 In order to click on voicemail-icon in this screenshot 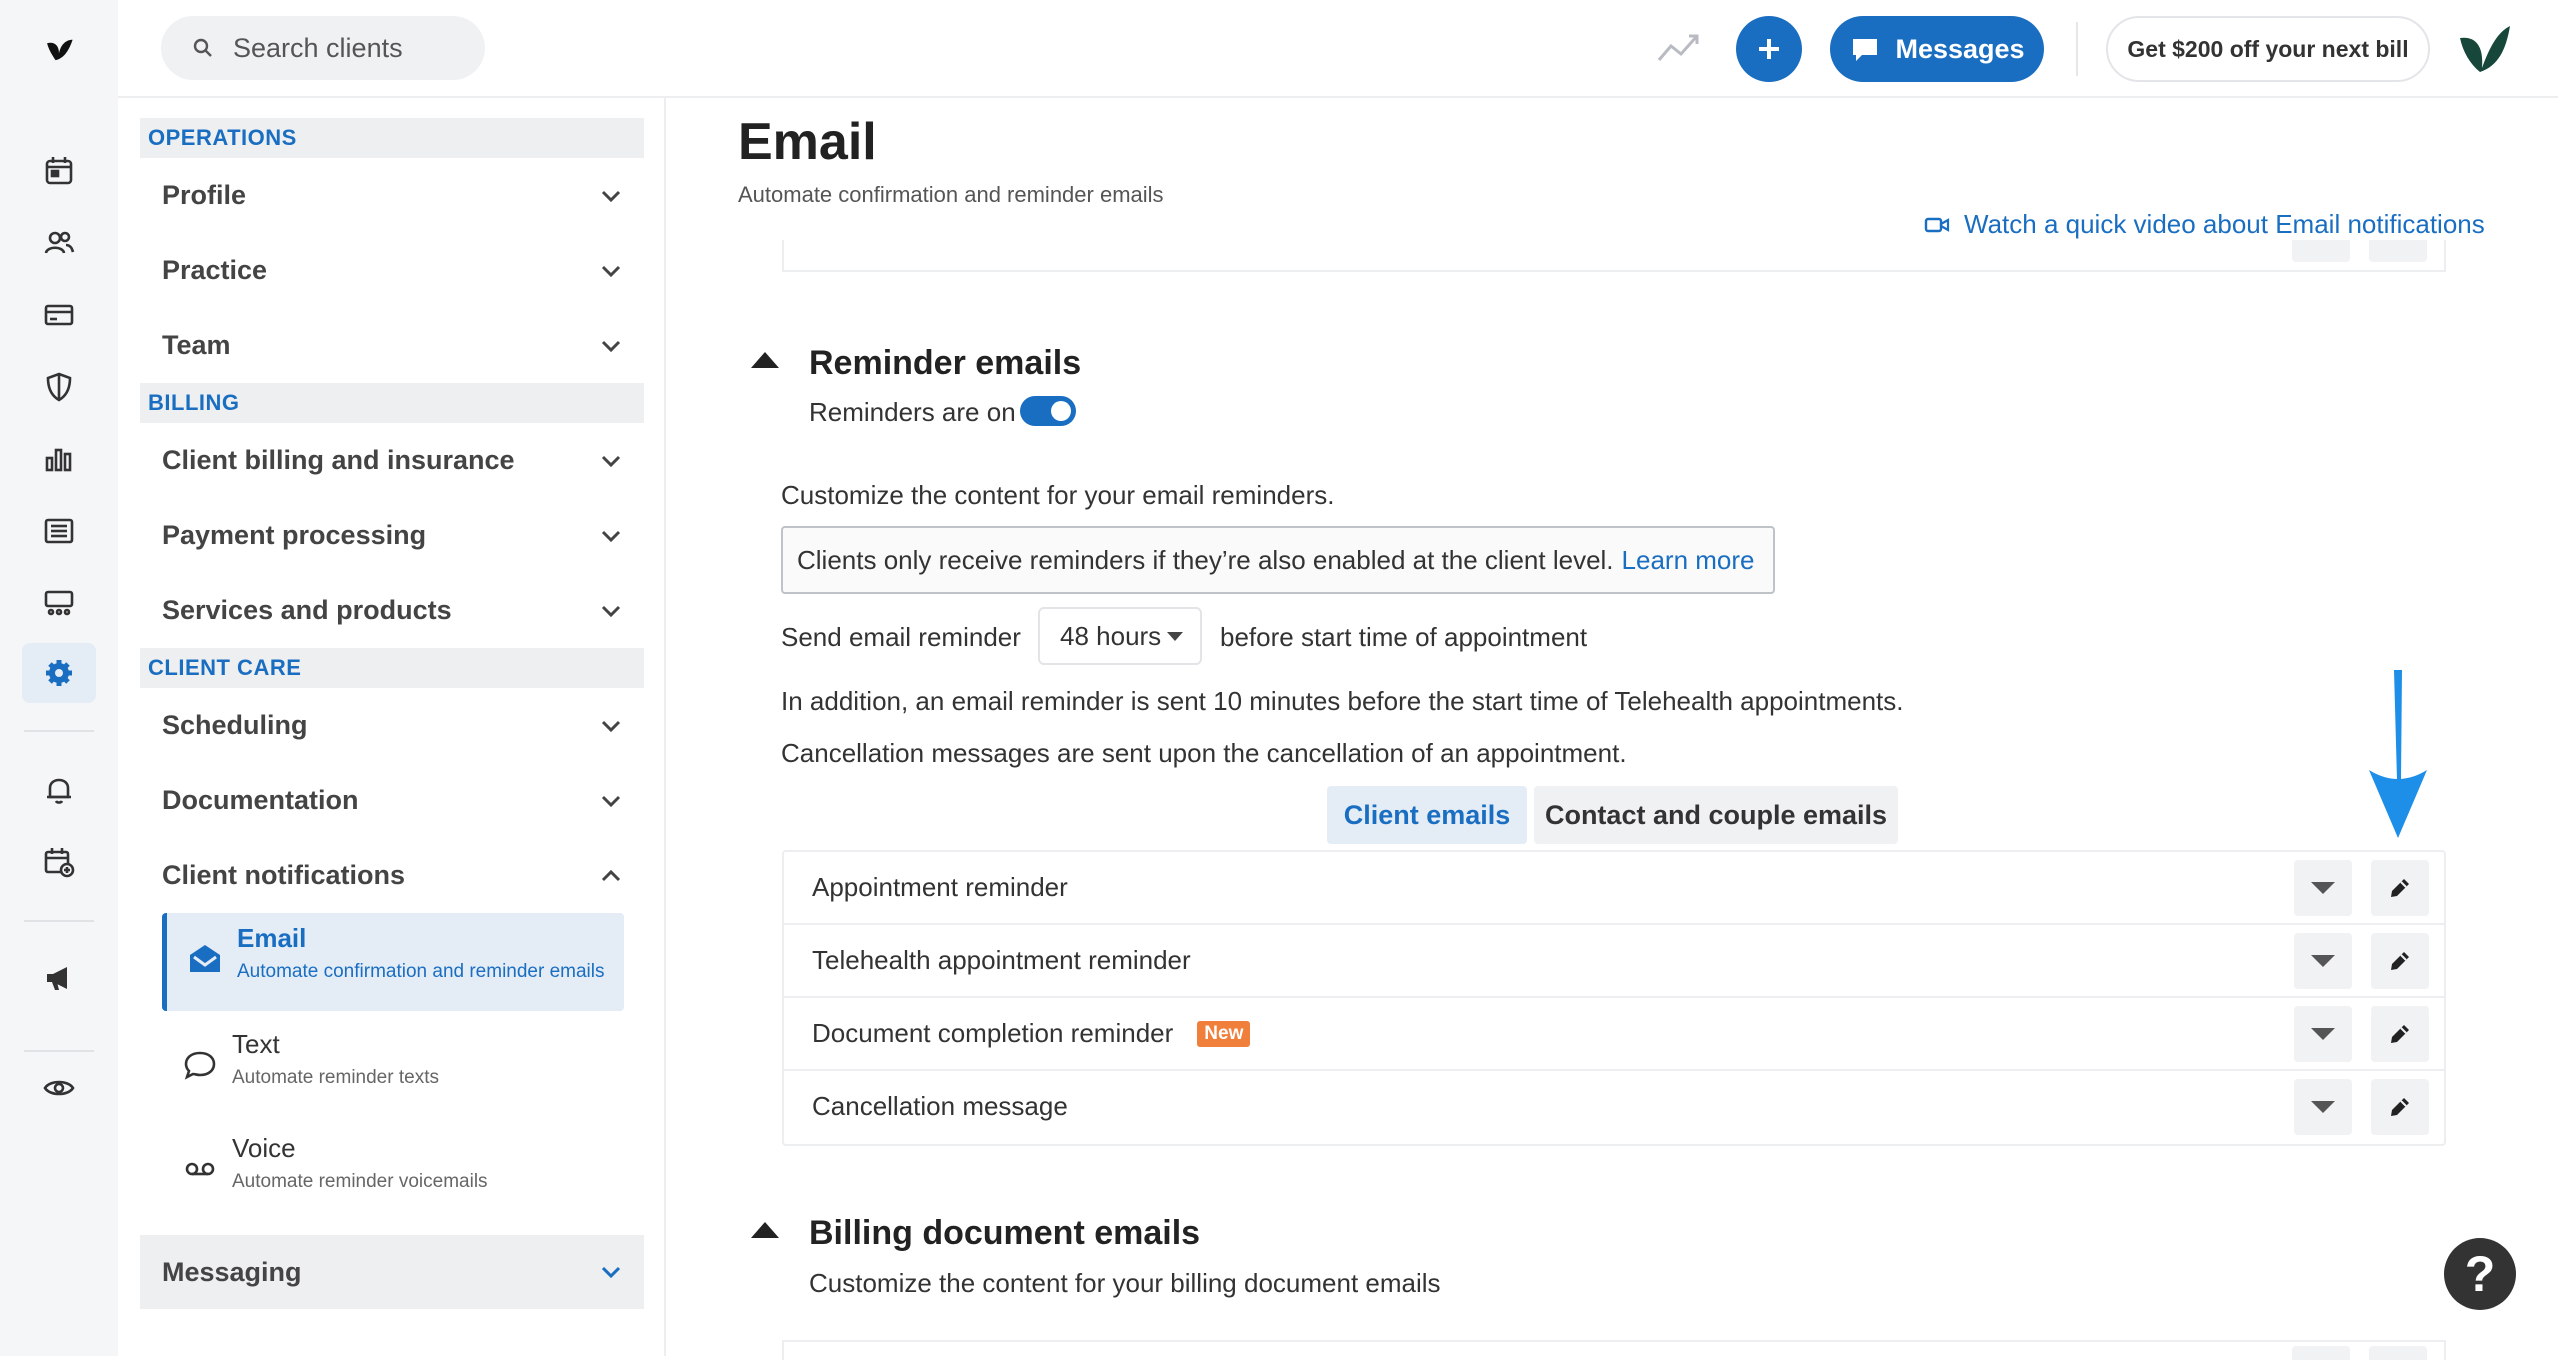, I will do `click(200, 1169)`.